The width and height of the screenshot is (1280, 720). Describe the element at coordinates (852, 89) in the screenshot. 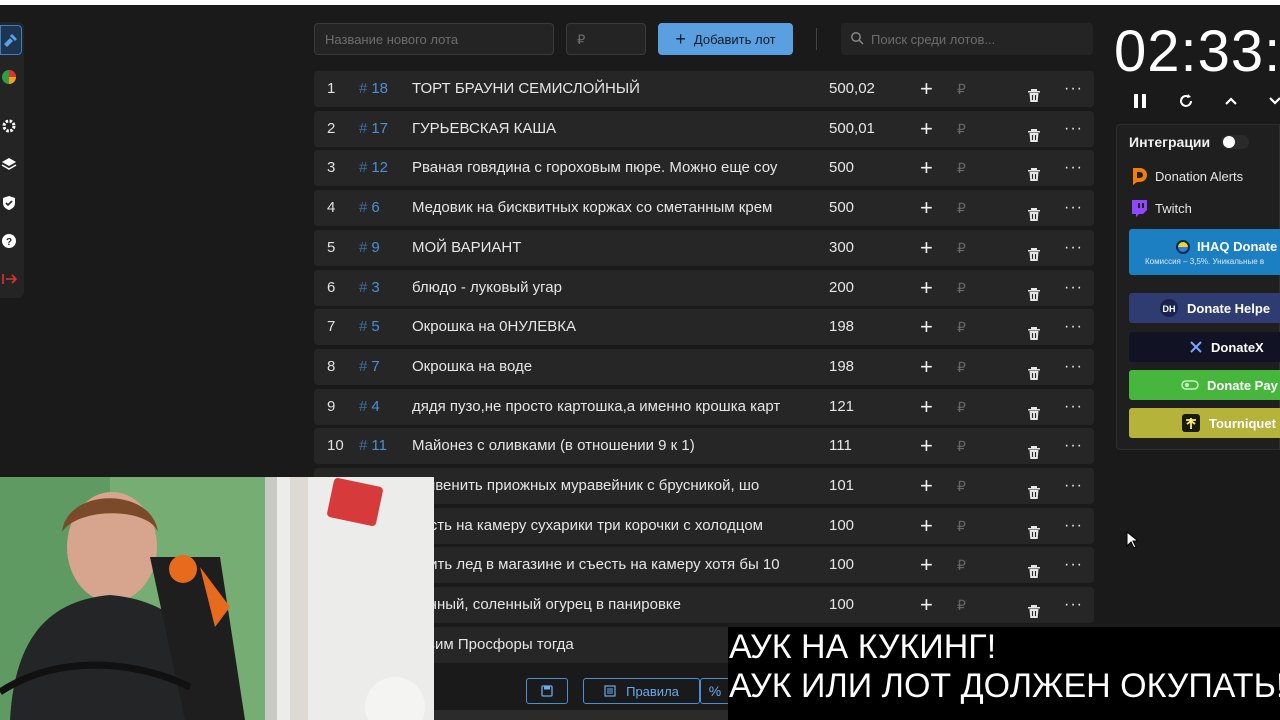

I see `lot-amount: 500,02` at that location.